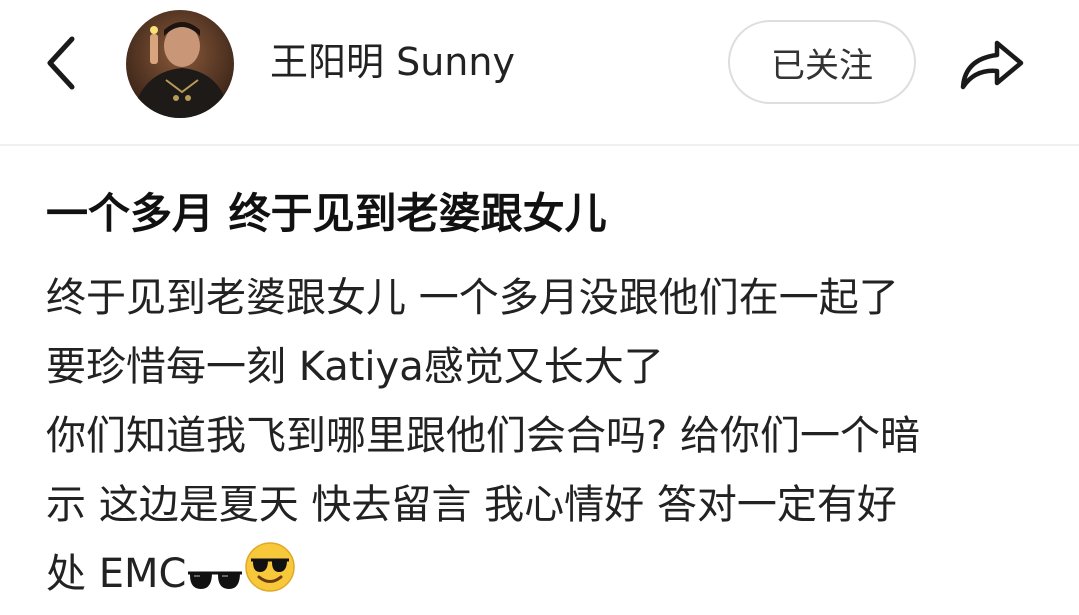 The height and width of the screenshot is (615, 1079). I want to click on chevron-left-icon, so click(61, 63).